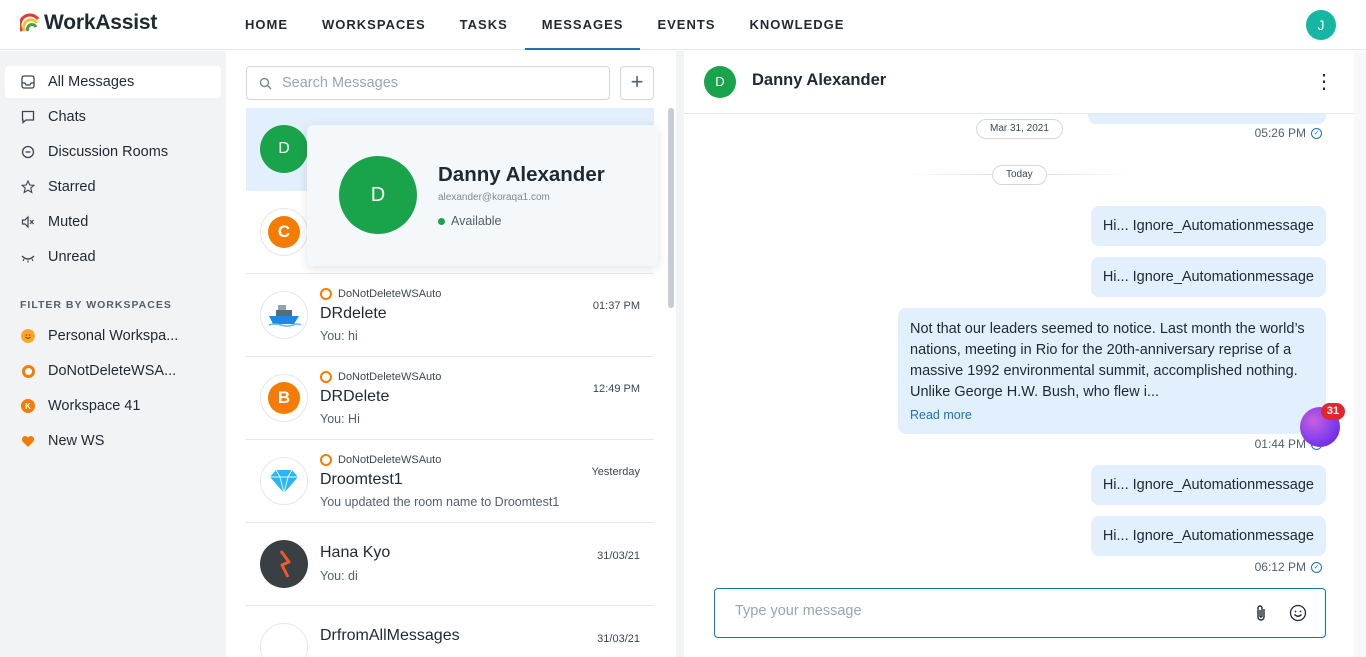 This screenshot has width=1366, height=657. I want to click on sidebar-item-label: Starred, so click(72, 187).